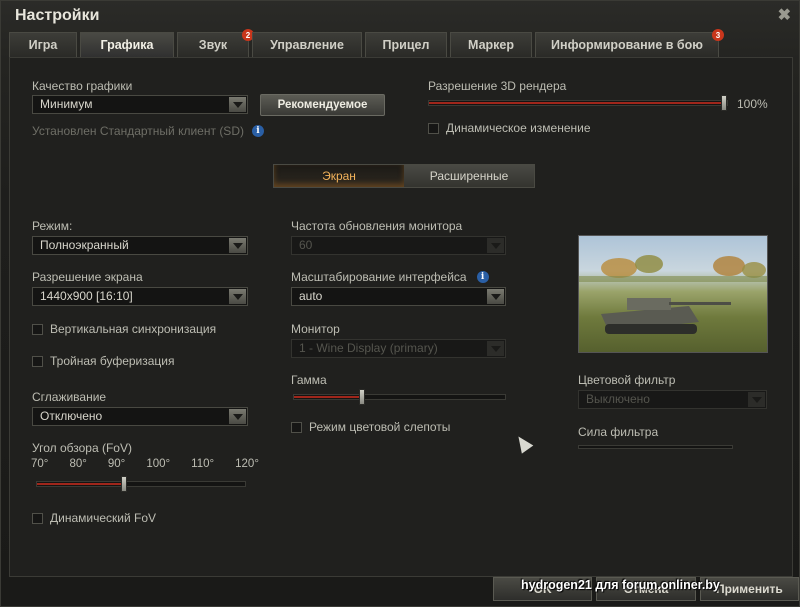 This screenshot has height=607, width=800. I want to click on fov-tick: 80°, so click(78, 464).